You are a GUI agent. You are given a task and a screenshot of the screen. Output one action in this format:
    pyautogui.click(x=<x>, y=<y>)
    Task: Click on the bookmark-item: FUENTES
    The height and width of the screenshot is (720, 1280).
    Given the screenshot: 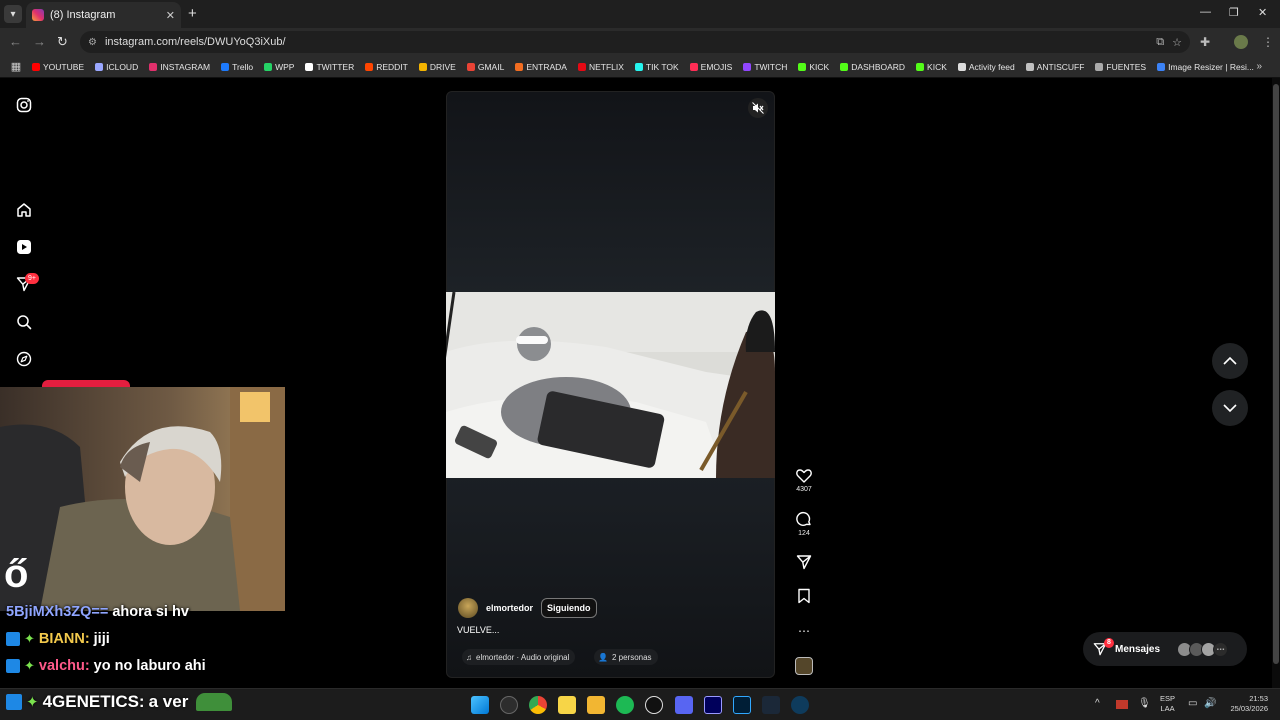 What is the action you would take?
    pyautogui.click(x=1120, y=67)
    